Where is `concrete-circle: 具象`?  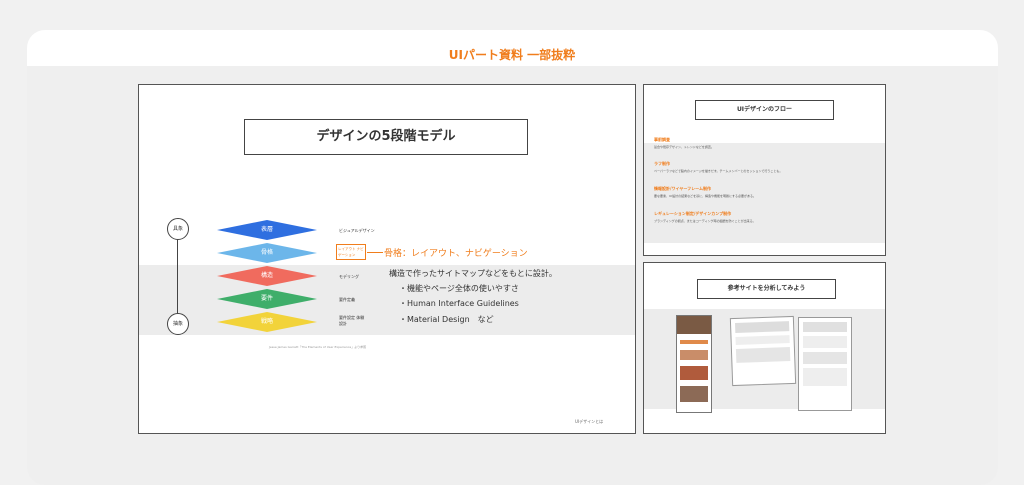
concrete-circle: 具象 is located at coordinates (178, 229).